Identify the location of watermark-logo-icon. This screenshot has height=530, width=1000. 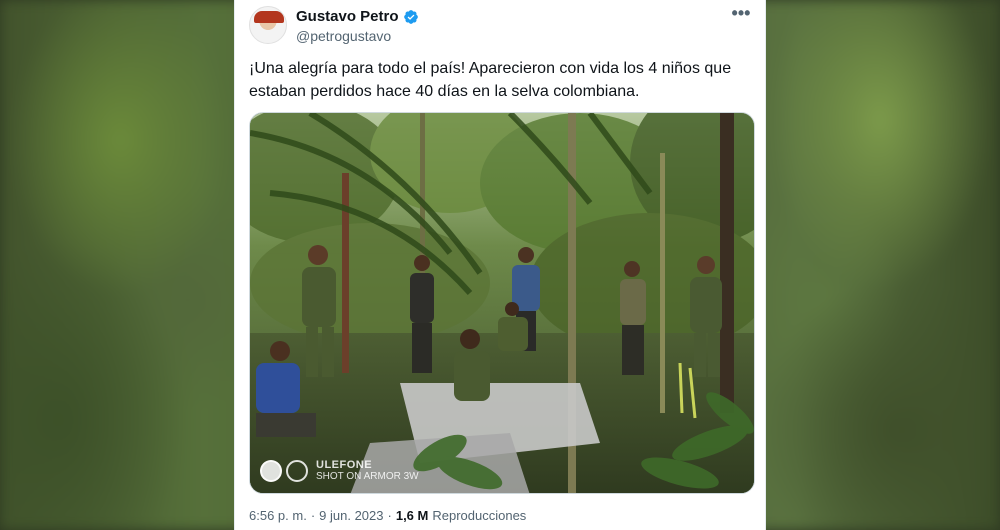
(271, 471).